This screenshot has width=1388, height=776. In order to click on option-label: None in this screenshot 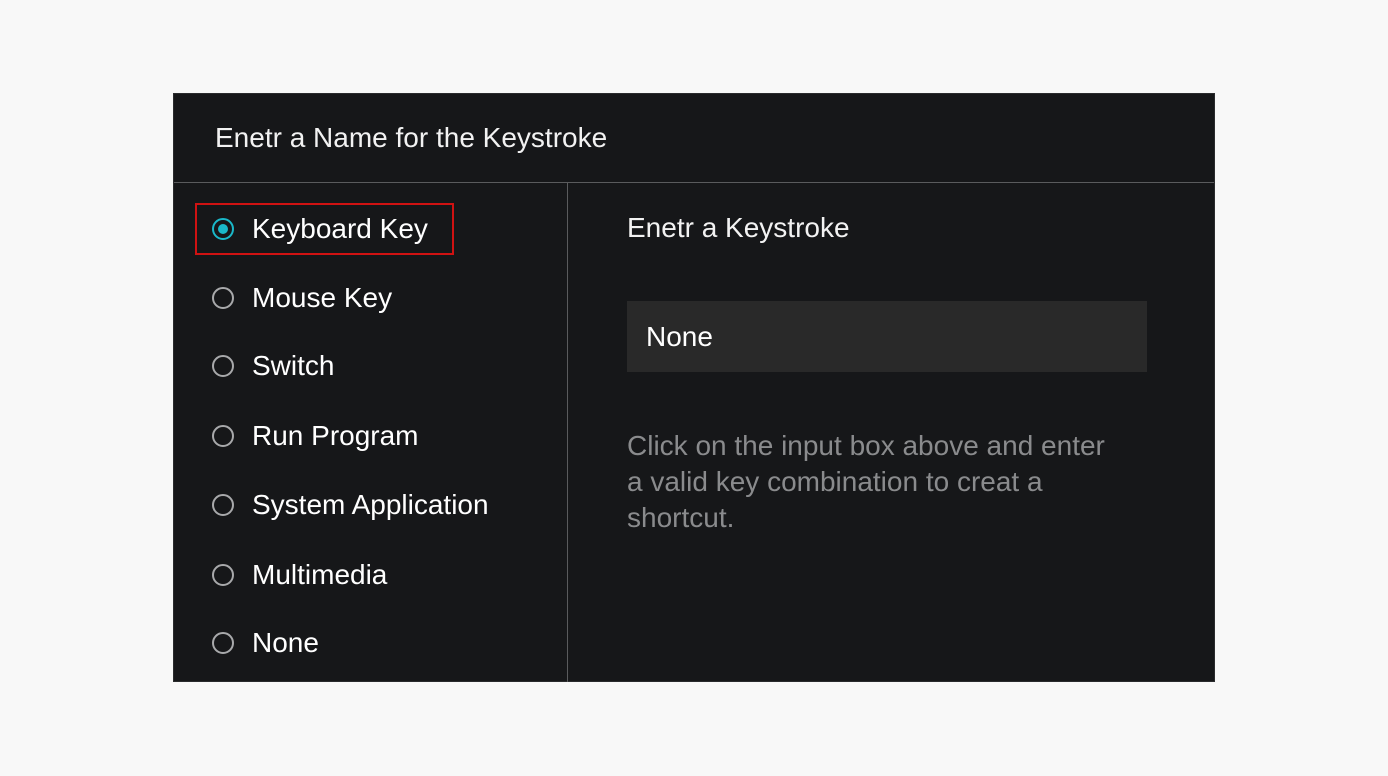, I will do `click(285, 642)`.